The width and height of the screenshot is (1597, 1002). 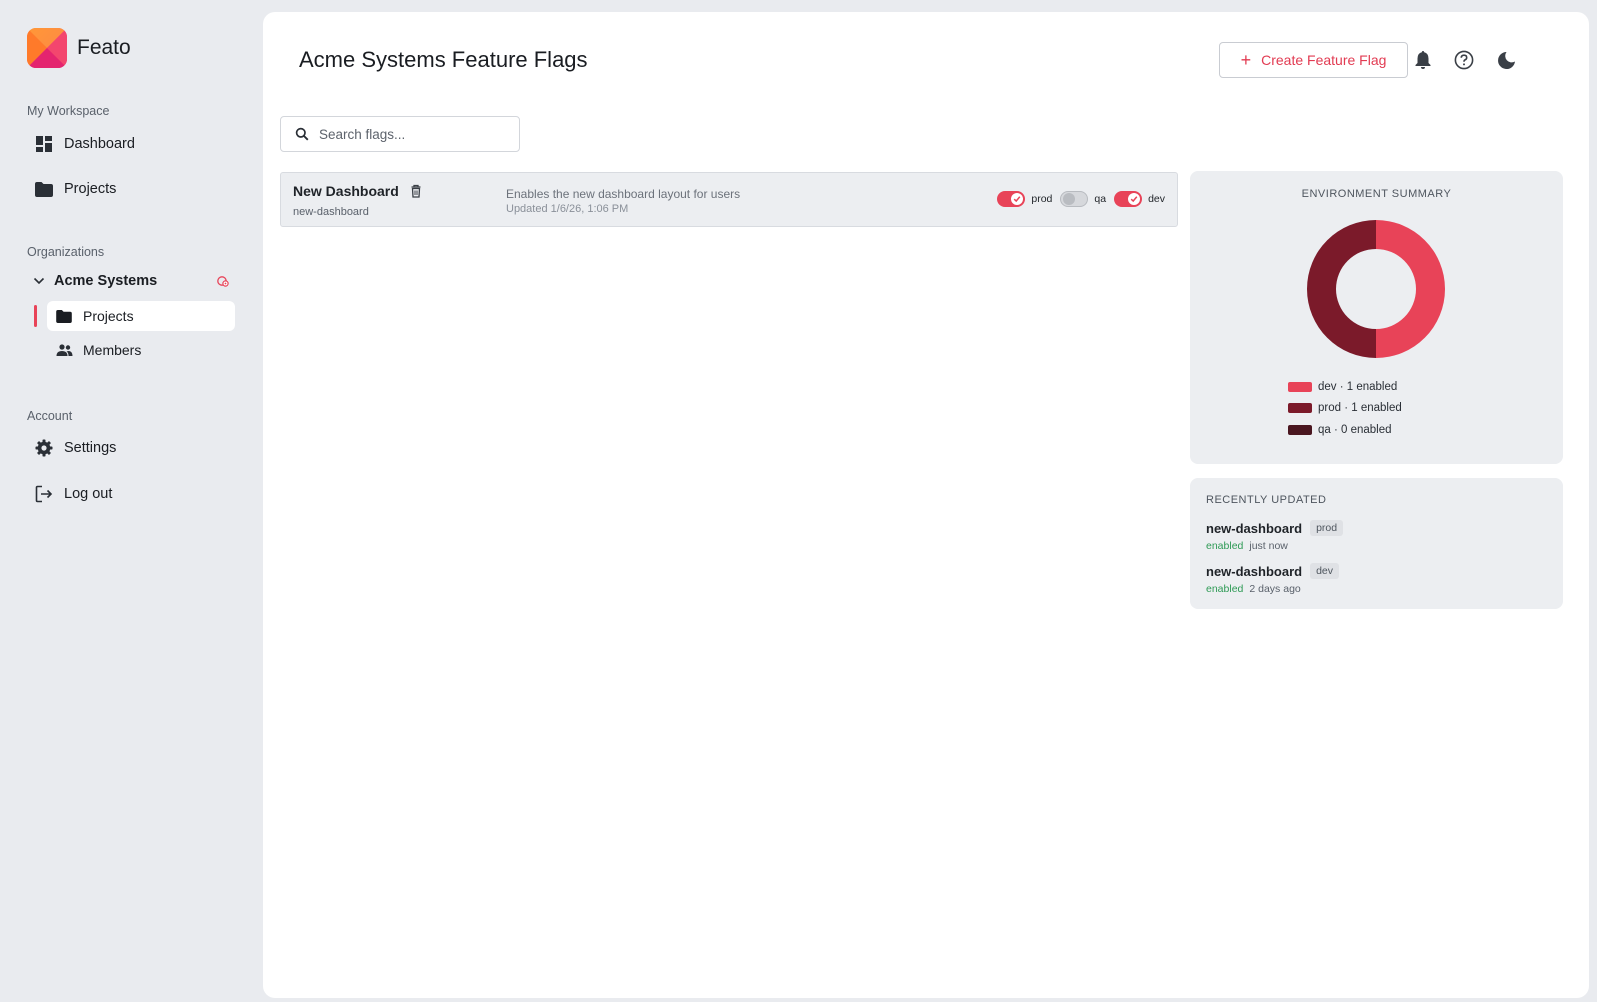 What do you see at coordinates (1275, 589) in the screenshot?
I see `recent-time: 2 days ago` at bounding box center [1275, 589].